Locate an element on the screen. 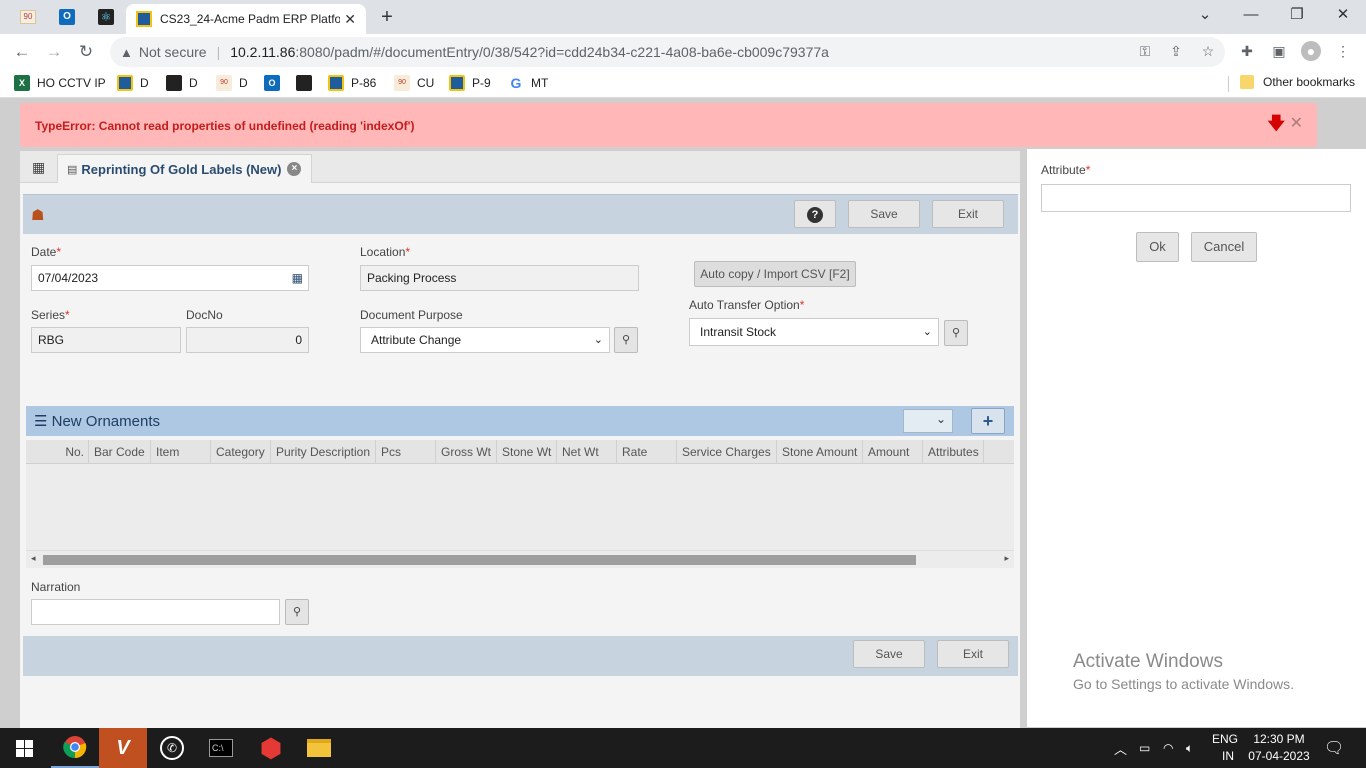  document-purpose-lookup-button: ⚲ is located at coordinates (626, 340).